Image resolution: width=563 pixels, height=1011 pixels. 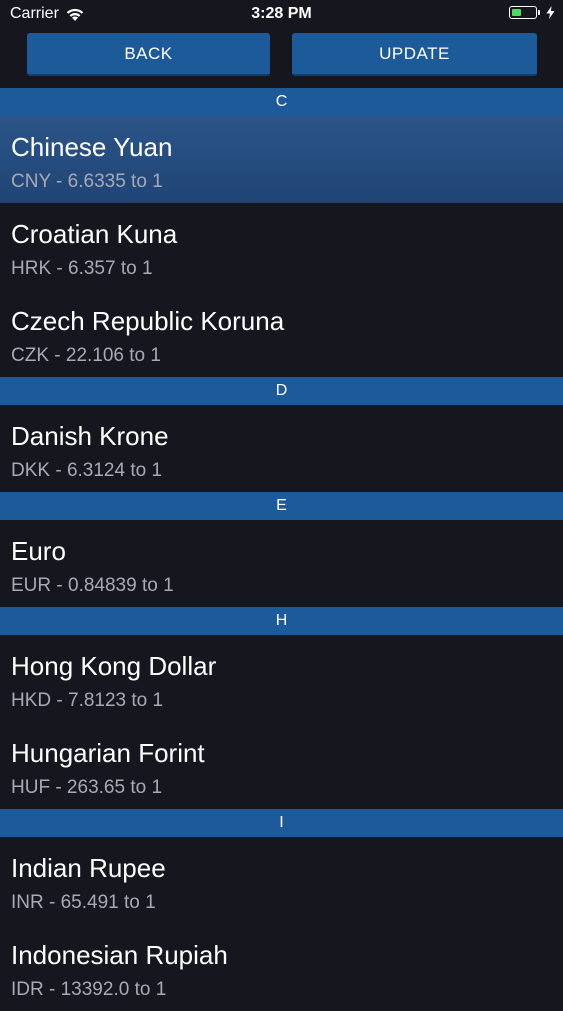 I want to click on currency-row: Indonesian Rupiah IDR - 13392.0 to 1, so click(x=281, y=967).